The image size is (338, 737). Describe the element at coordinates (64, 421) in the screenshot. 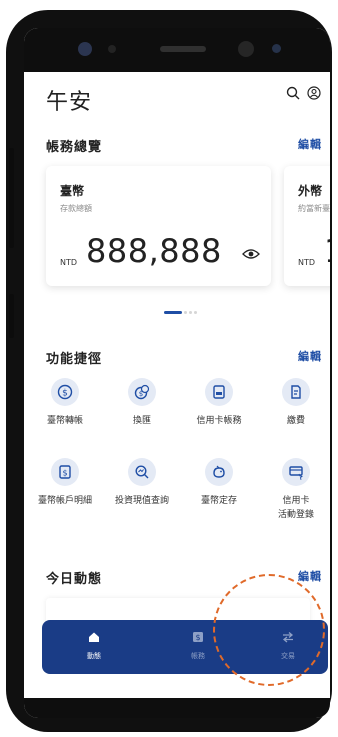

I see `shortcut-label: 臺幣轉帳` at that location.